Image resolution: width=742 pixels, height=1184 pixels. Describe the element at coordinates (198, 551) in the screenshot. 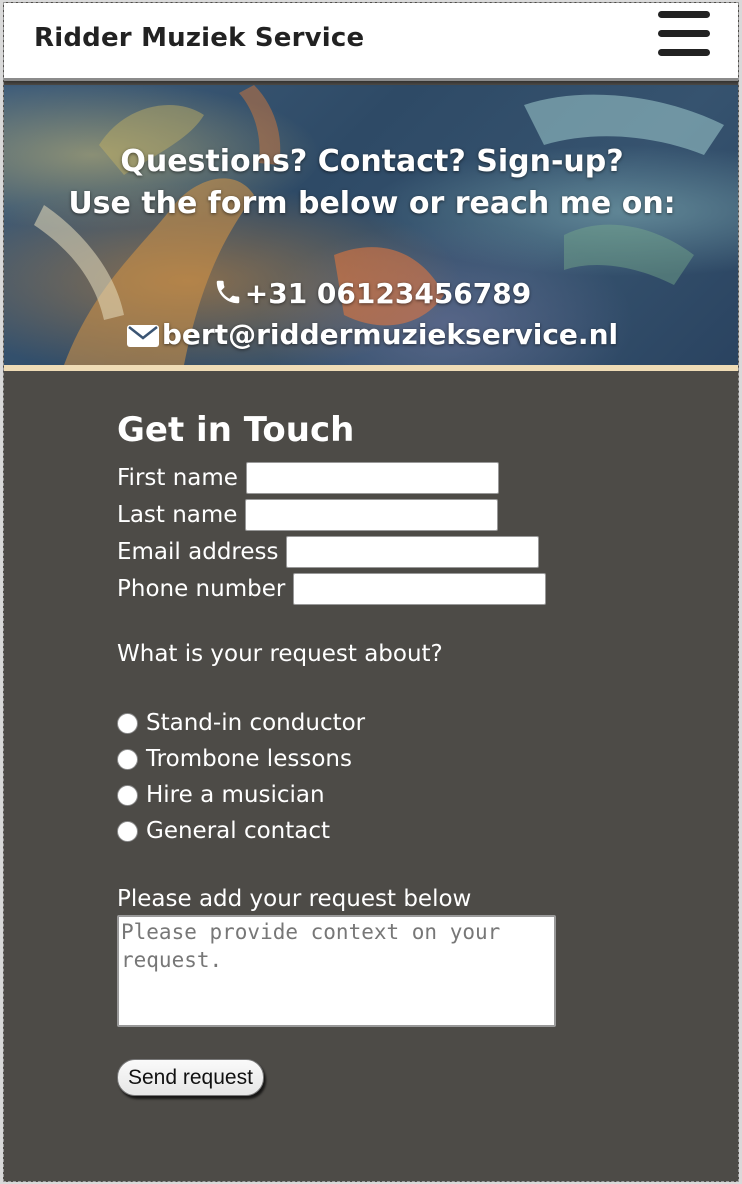

I see `email-label: Email address` at that location.